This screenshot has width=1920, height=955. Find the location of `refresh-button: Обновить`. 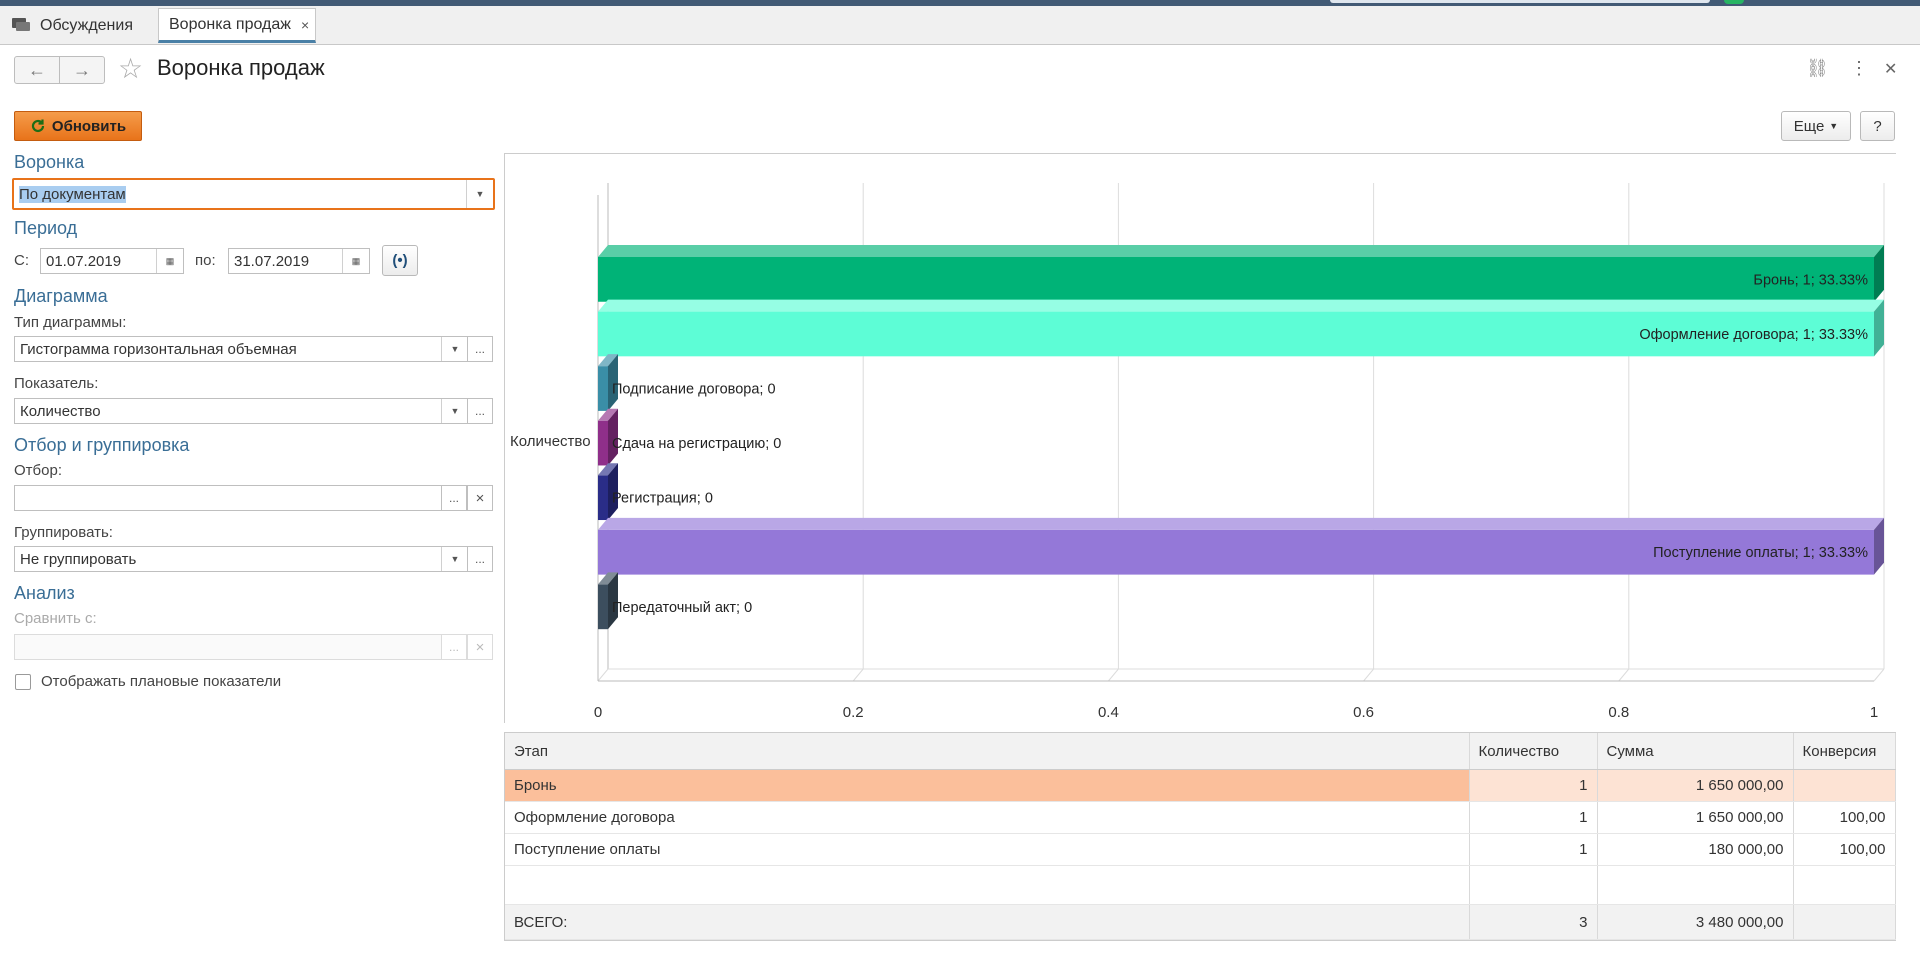

refresh-button: Обновить is located at coordinates (78, 126).